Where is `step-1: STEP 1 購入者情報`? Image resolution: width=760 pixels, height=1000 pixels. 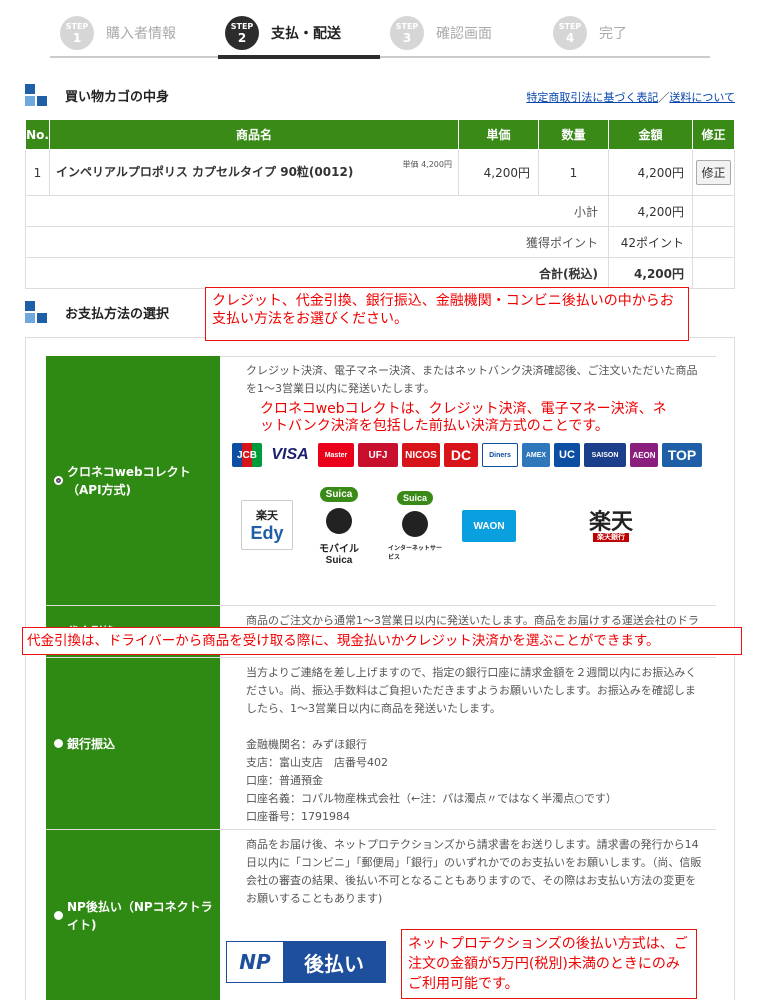
step-1: STEP 1 購入者情報 is located at coordinates (118, 33).